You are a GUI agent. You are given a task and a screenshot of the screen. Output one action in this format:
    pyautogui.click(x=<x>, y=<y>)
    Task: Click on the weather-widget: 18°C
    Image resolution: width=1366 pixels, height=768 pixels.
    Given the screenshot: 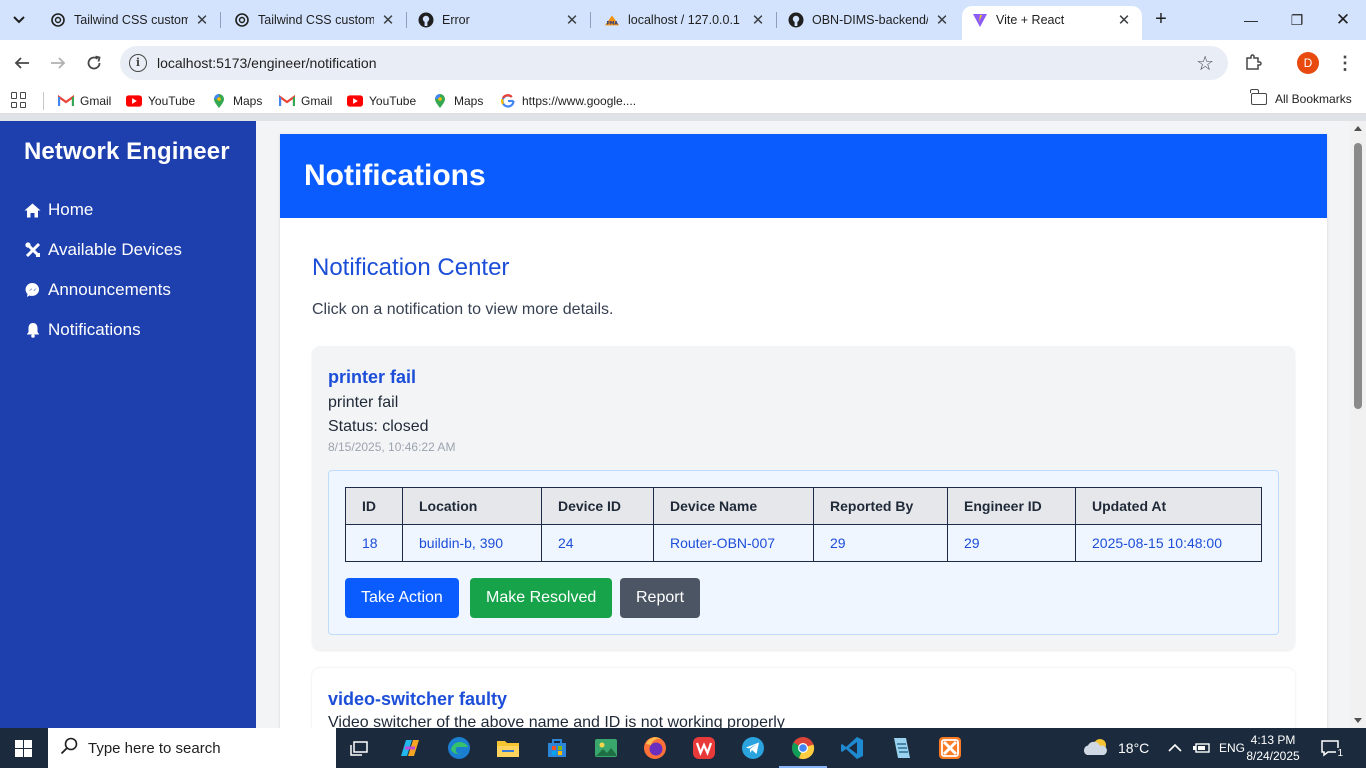 What is the action you would take?
    pyautogui.click(x=1115, y=748)
    